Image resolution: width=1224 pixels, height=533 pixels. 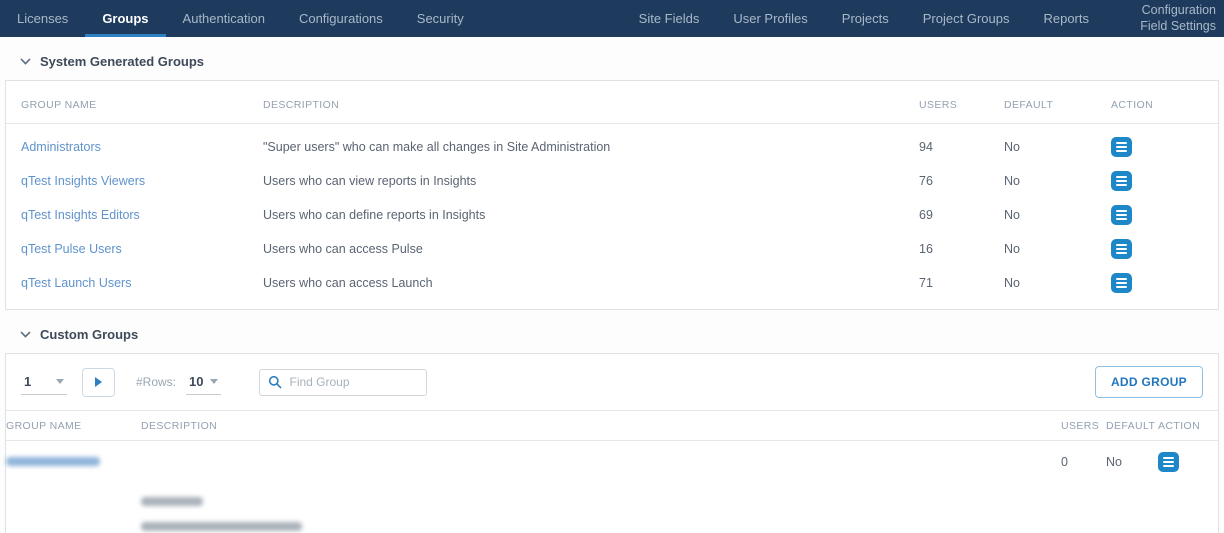 I want to click on group-name-link: qTest Pulse Users, so click(x=71, y=249).